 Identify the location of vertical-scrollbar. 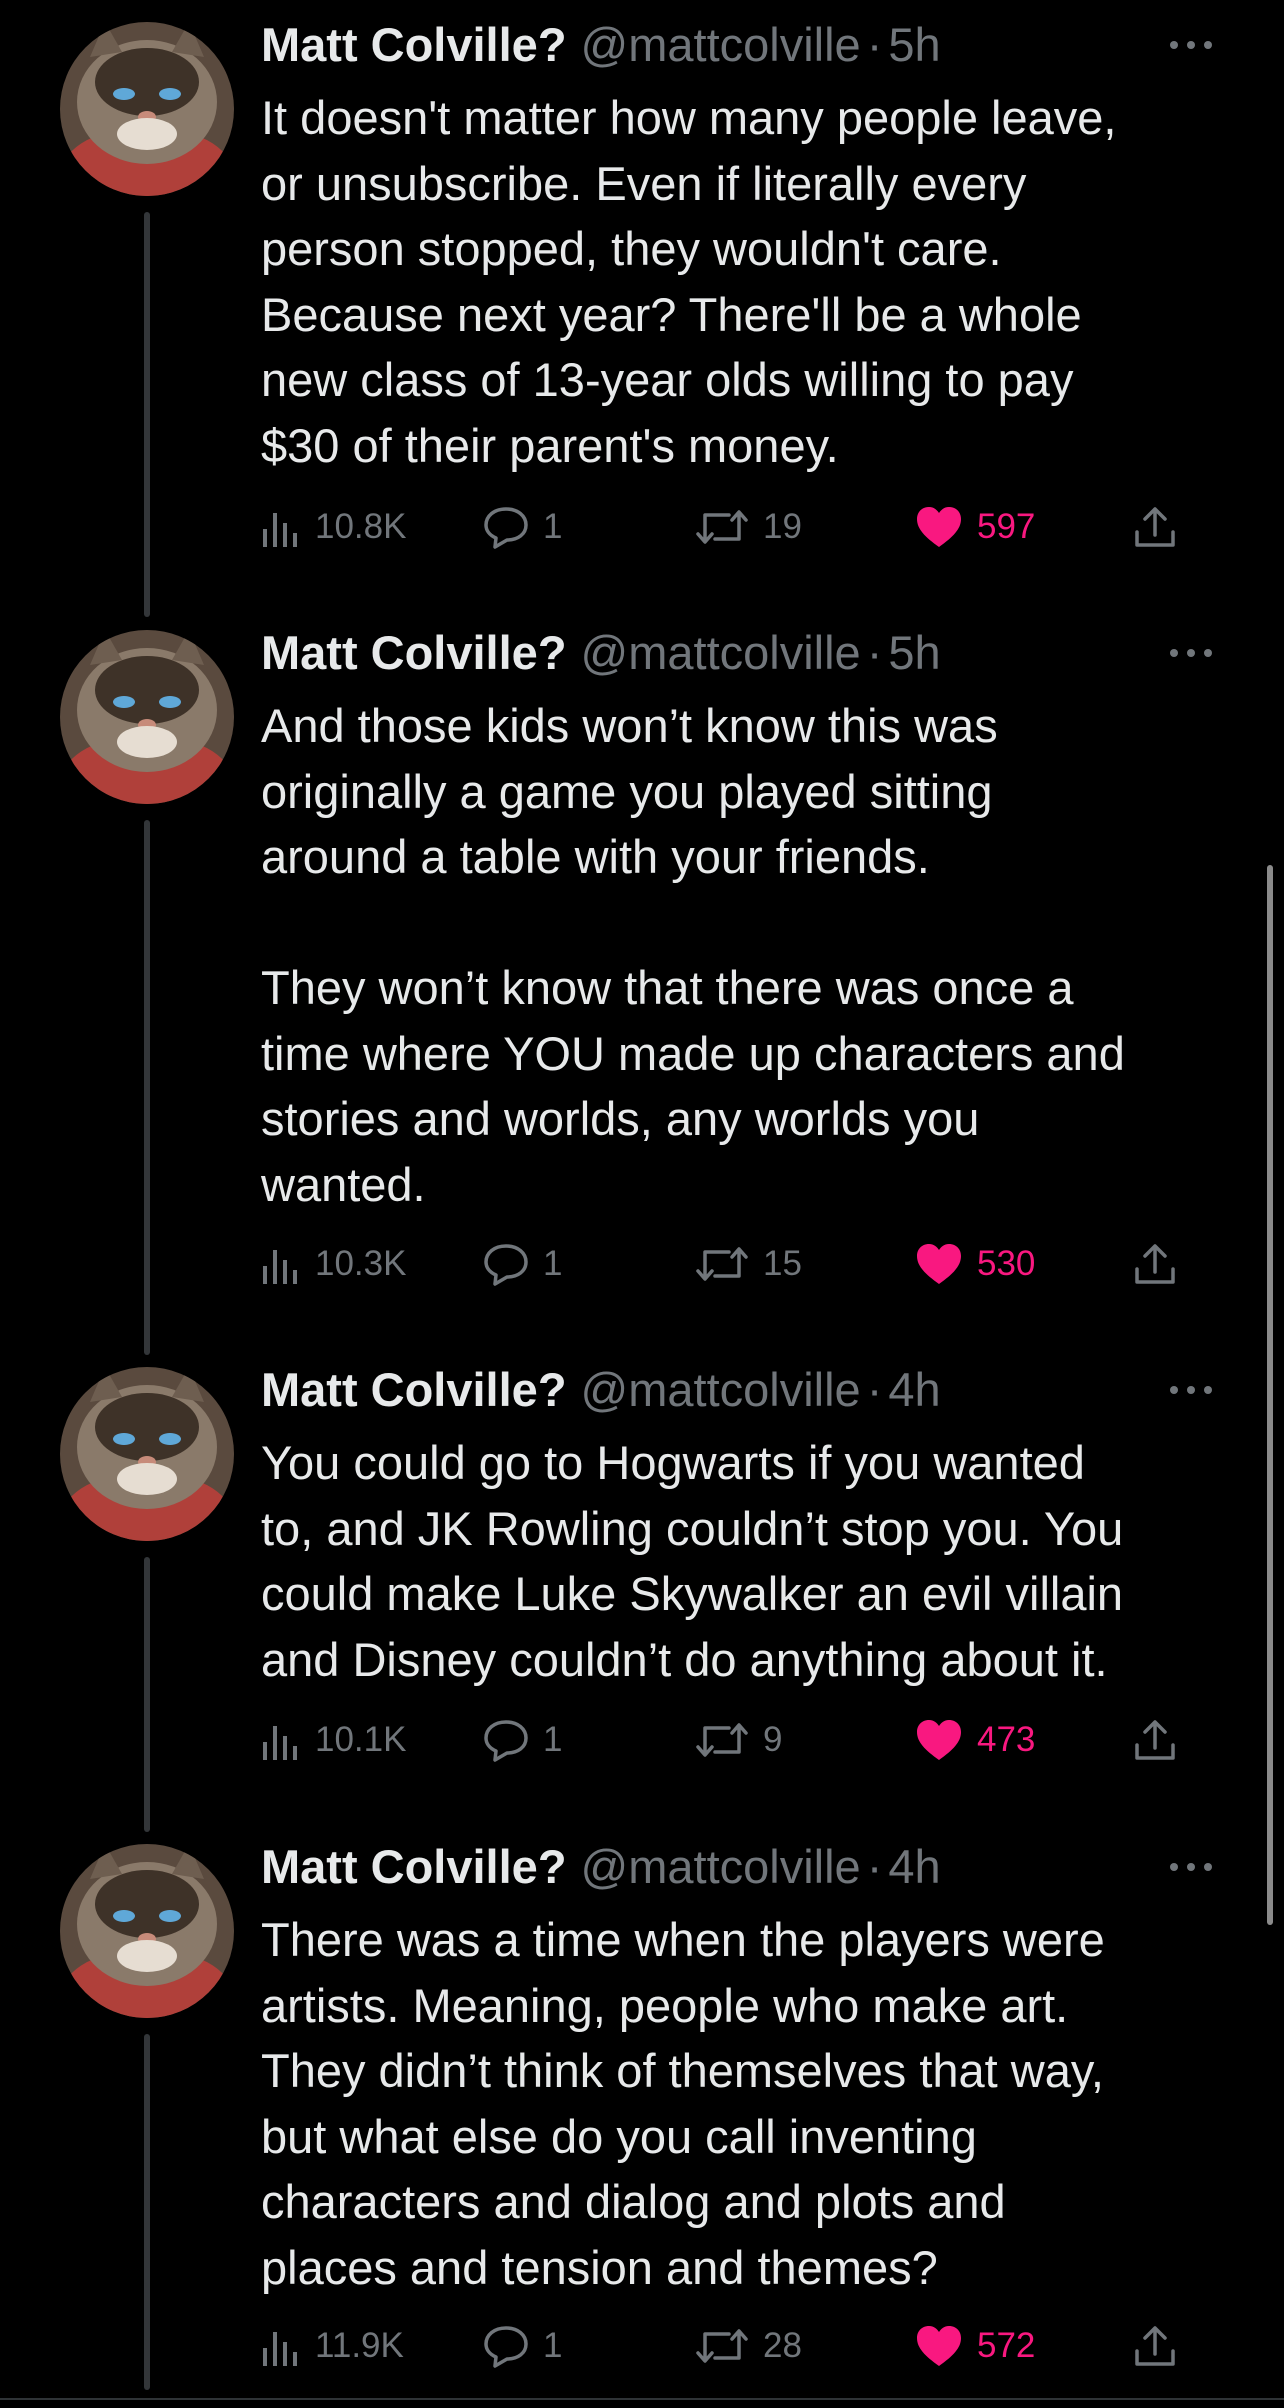
(1270, 1395).